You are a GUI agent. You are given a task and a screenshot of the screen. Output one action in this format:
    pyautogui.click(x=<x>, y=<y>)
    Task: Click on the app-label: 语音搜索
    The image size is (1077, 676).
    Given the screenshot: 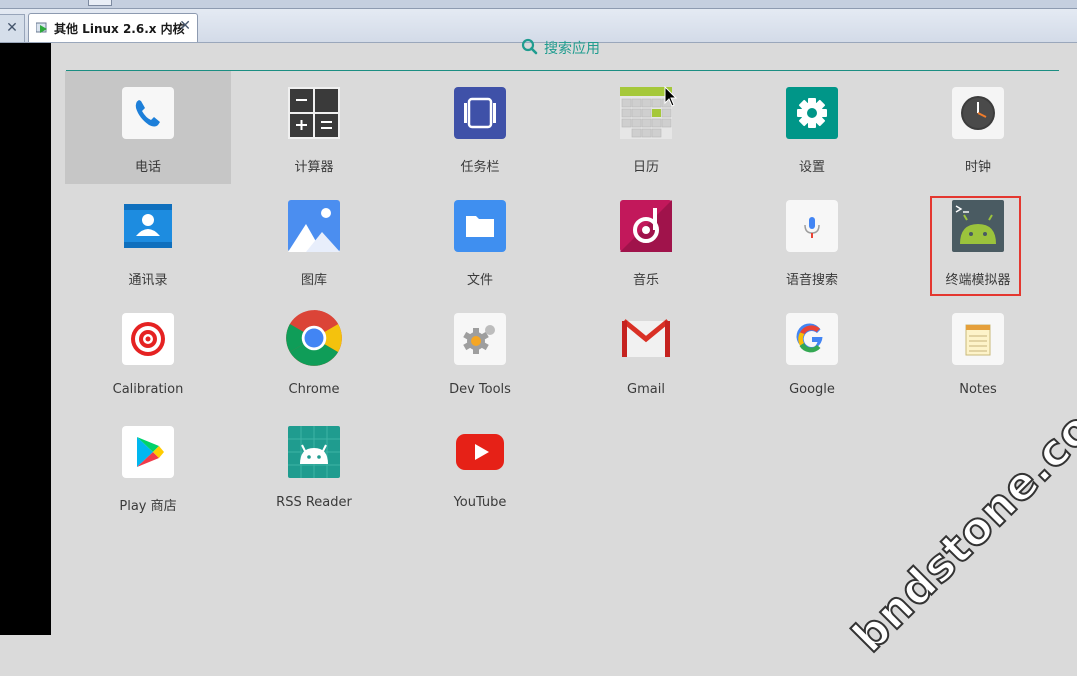 What is the action you would take?
    pyautogui.click(x=811, y=280)
    